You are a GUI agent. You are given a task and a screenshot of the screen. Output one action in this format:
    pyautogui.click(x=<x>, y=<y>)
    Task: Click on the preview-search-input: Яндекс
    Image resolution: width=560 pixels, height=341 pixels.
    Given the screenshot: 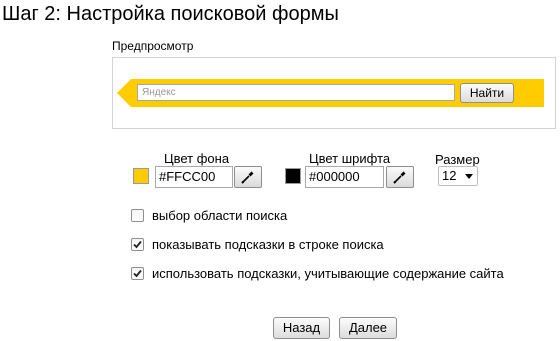 What is the action you would take?
    pyautogui.click(x=296, y=92)
    